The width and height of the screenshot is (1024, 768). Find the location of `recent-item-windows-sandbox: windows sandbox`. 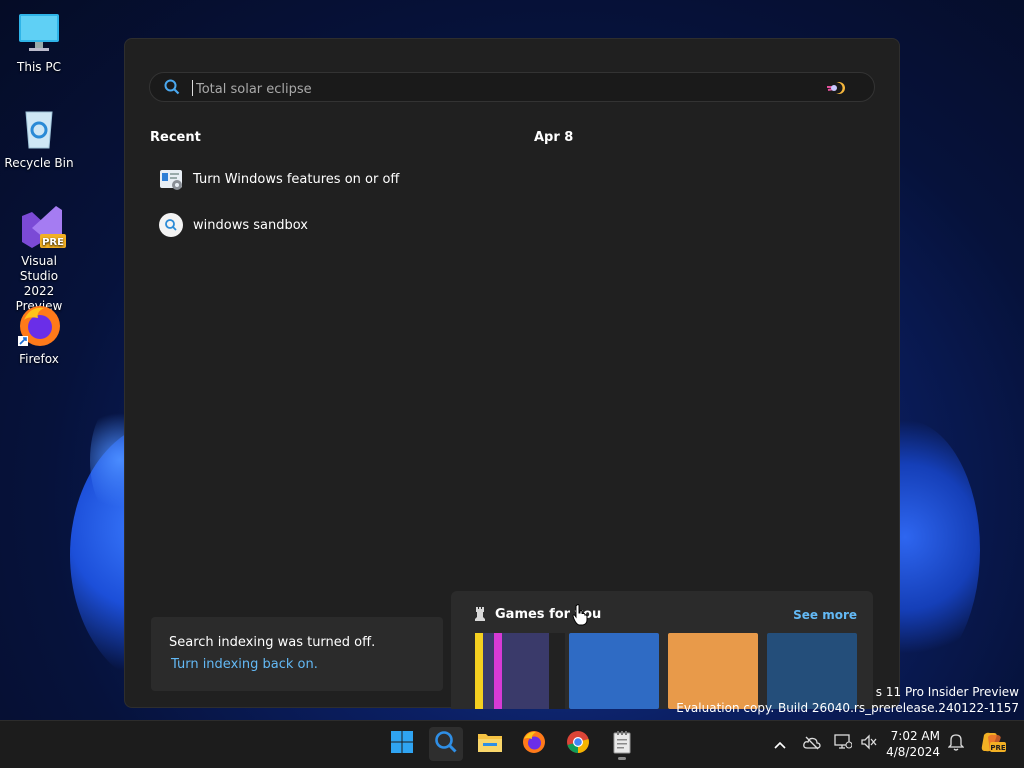

recent-item-windows-sandbox: windows sandbox is located at coordinates (329, 225).